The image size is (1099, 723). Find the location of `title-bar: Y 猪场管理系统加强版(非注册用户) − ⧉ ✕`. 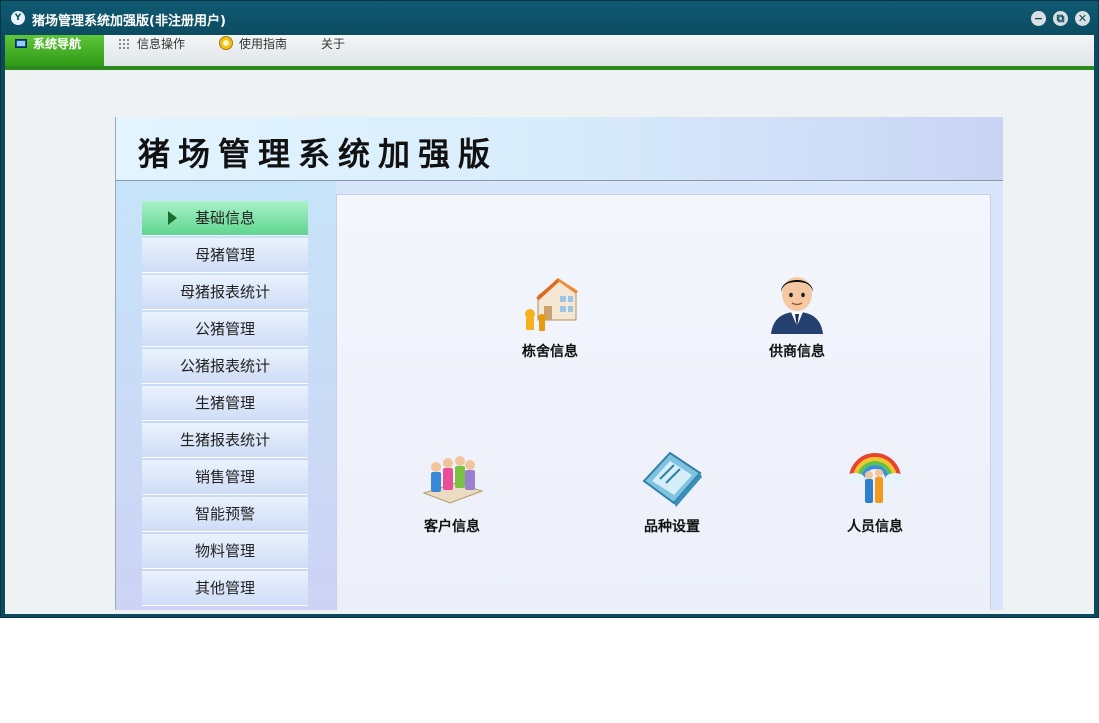

title-bar: Y 猪场管理系统加强版(非注册用户) − ⧉ ✕ is located at coordinates (549, 18).